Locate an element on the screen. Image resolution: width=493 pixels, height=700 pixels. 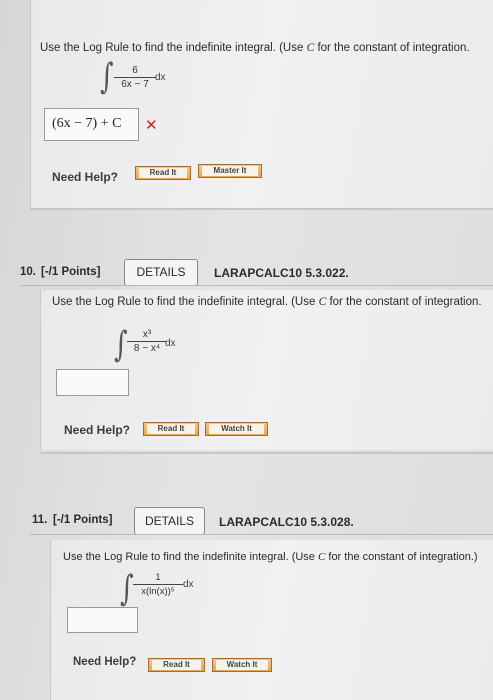
q10-code: LARAPCALC10 5.3.022. is located at coordinates (281, 273).